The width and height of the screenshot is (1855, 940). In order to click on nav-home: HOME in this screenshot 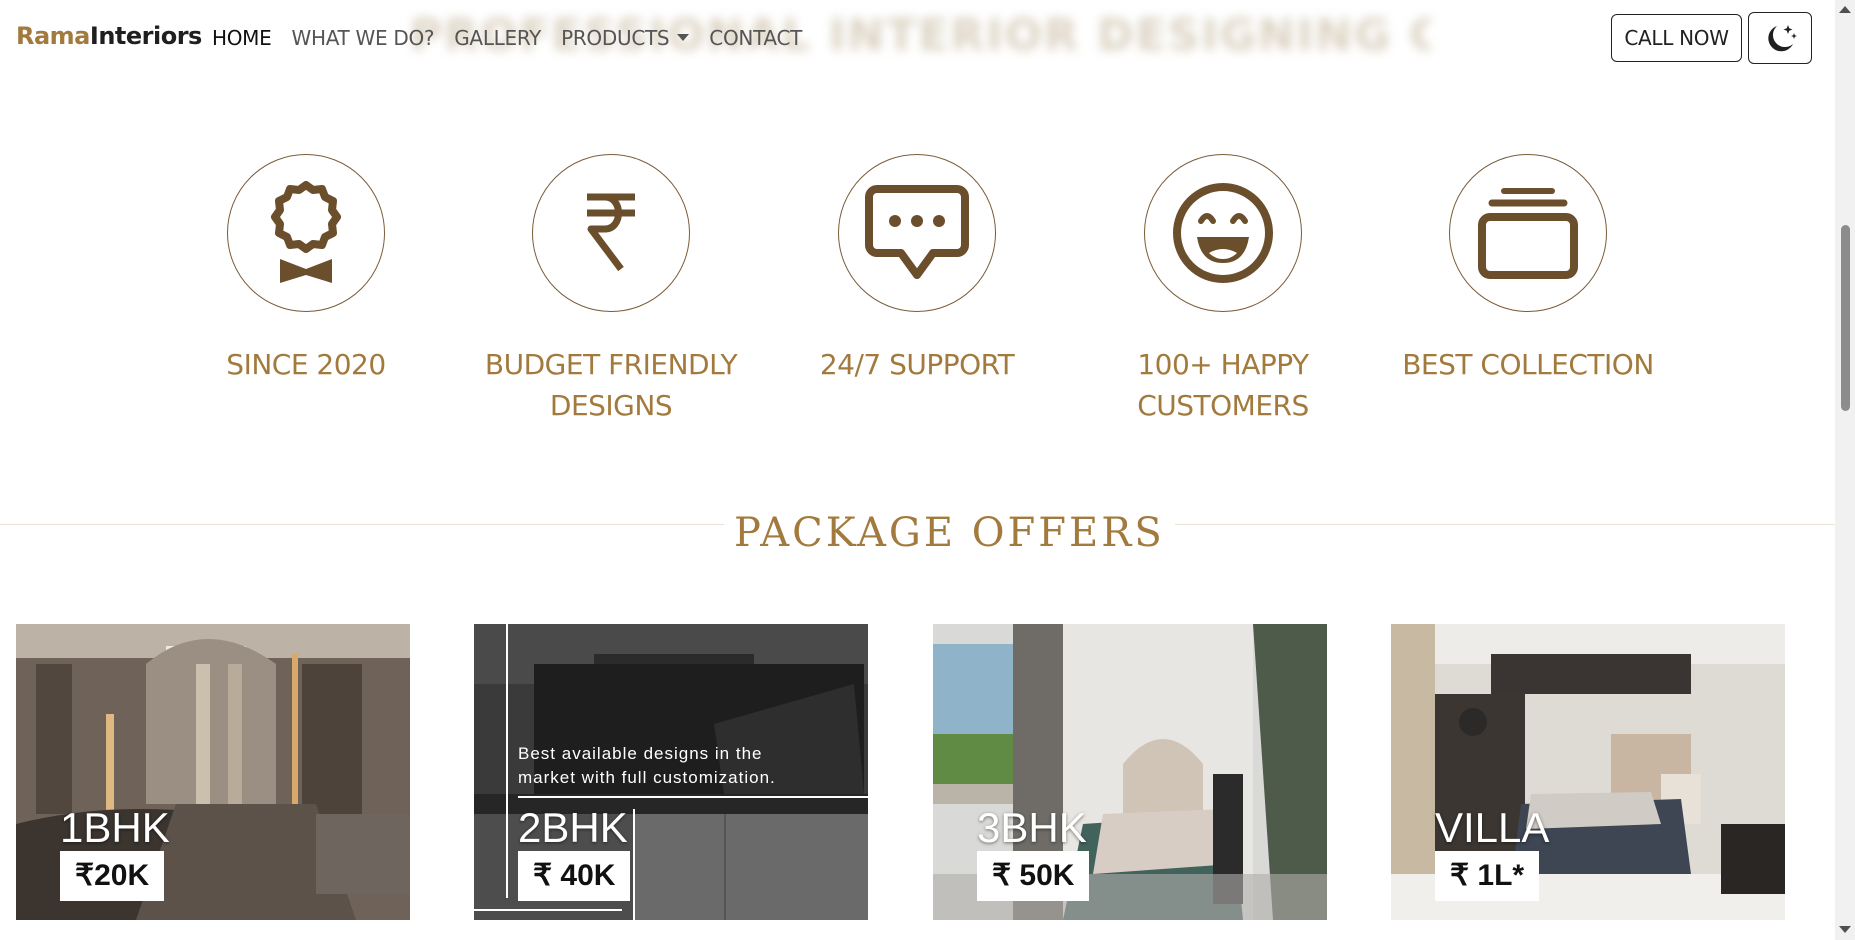, I will do `click(242, 38)`.